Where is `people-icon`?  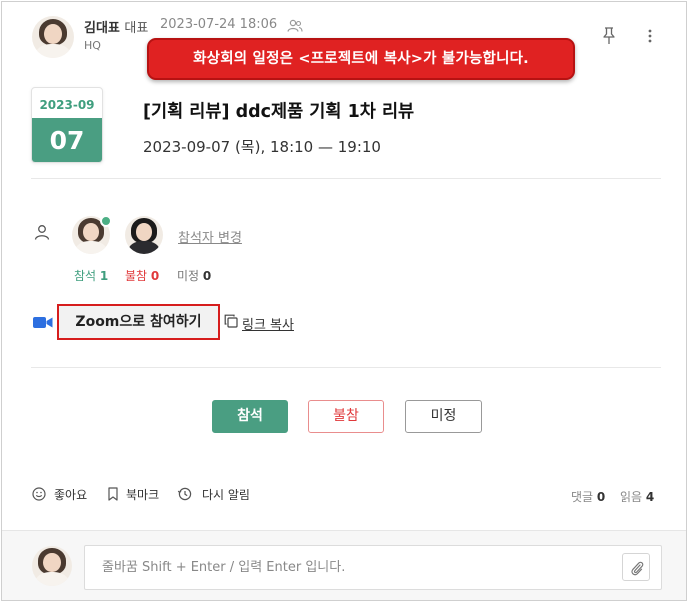 people-icon is located at coordinates (295, 26).